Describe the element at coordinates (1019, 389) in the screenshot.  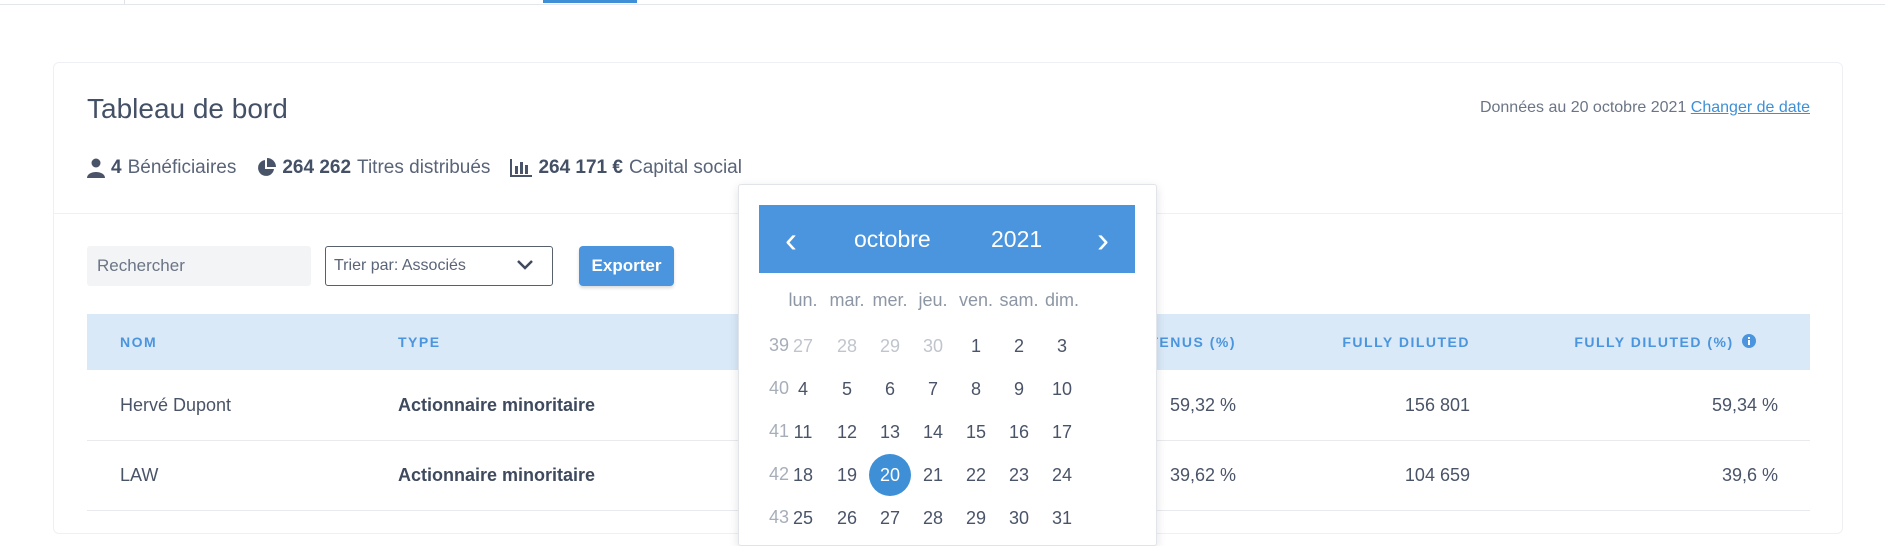
I see `calendar-day: 9` at that location.